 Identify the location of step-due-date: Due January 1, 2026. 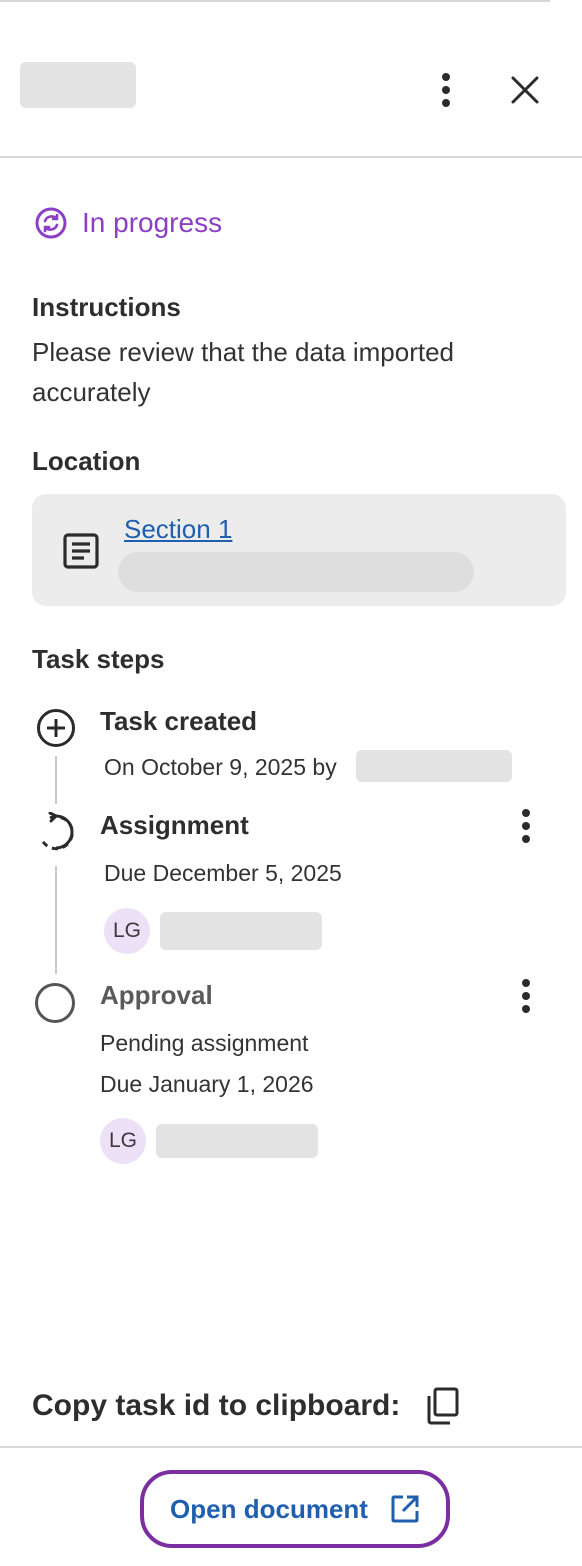
(207, 1084).